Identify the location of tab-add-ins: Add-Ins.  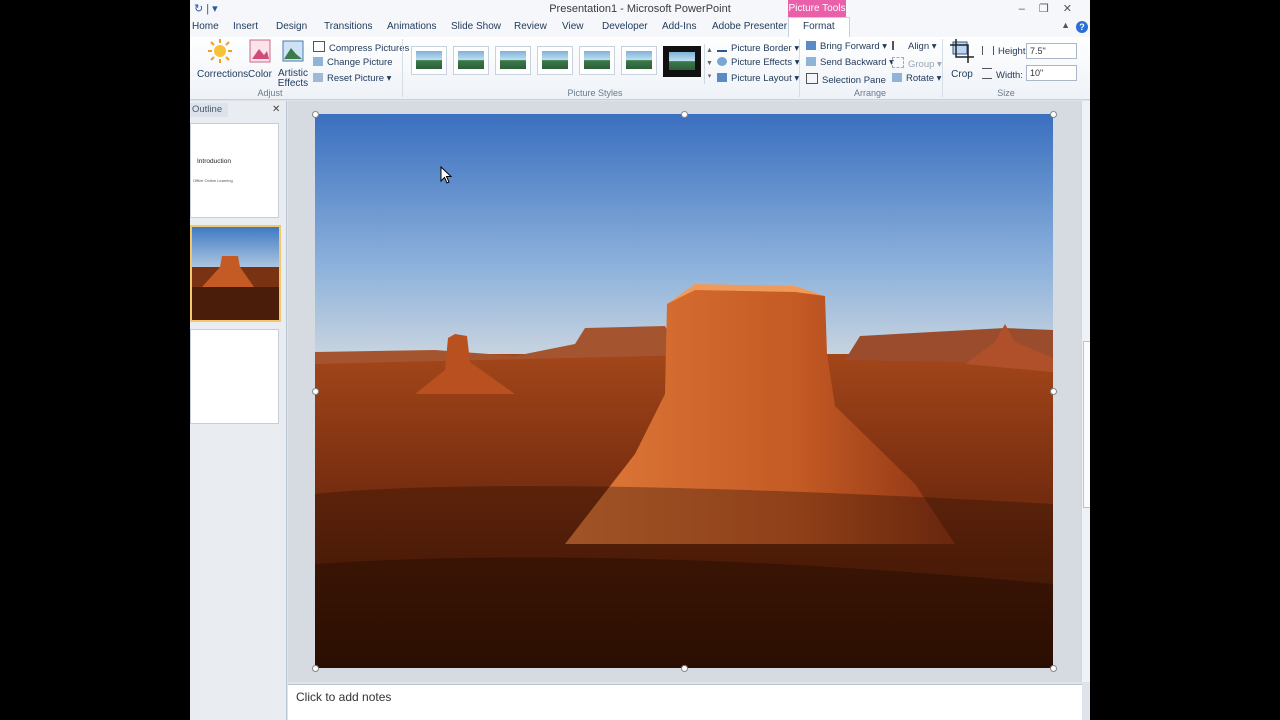
(679, 26).